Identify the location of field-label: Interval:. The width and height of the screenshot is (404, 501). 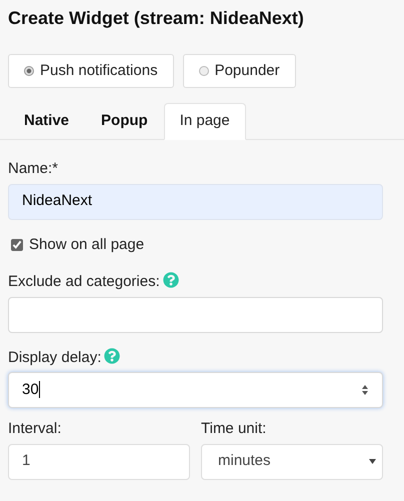
(35, 429).